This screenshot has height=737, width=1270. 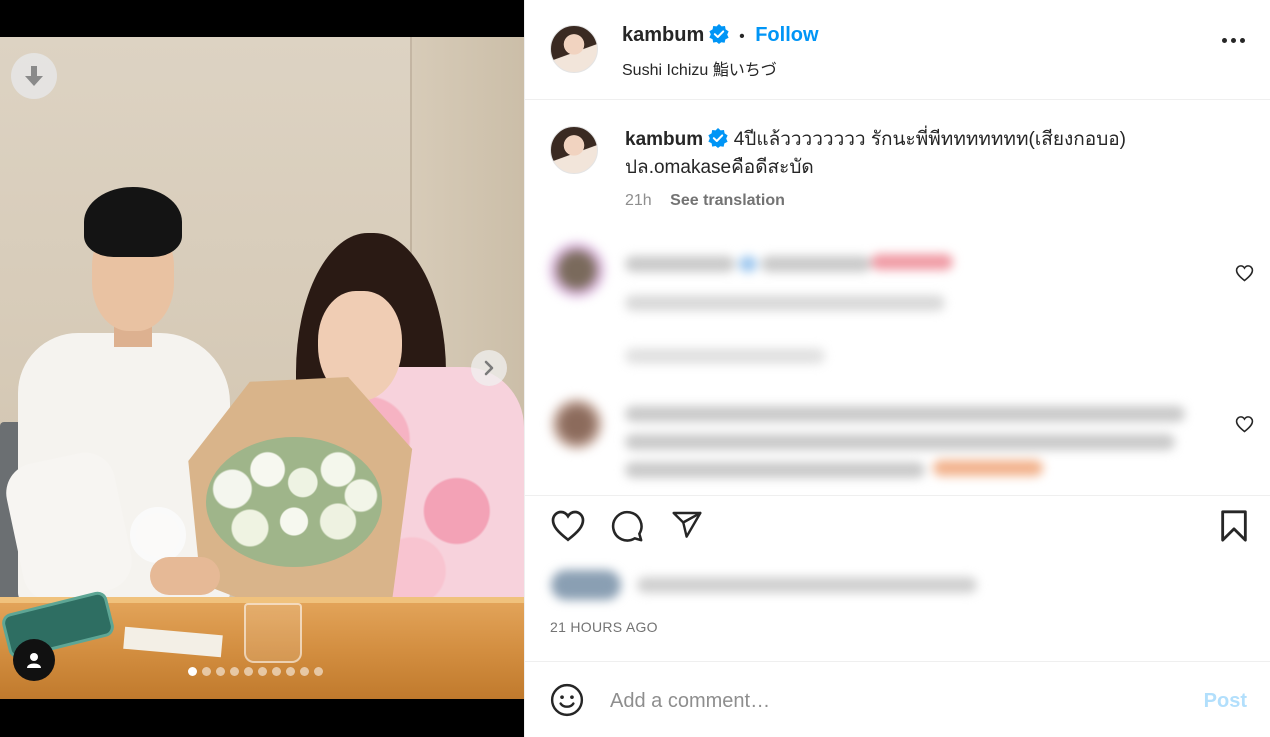 I want to click on download-icon, so click(x=34, y=76).